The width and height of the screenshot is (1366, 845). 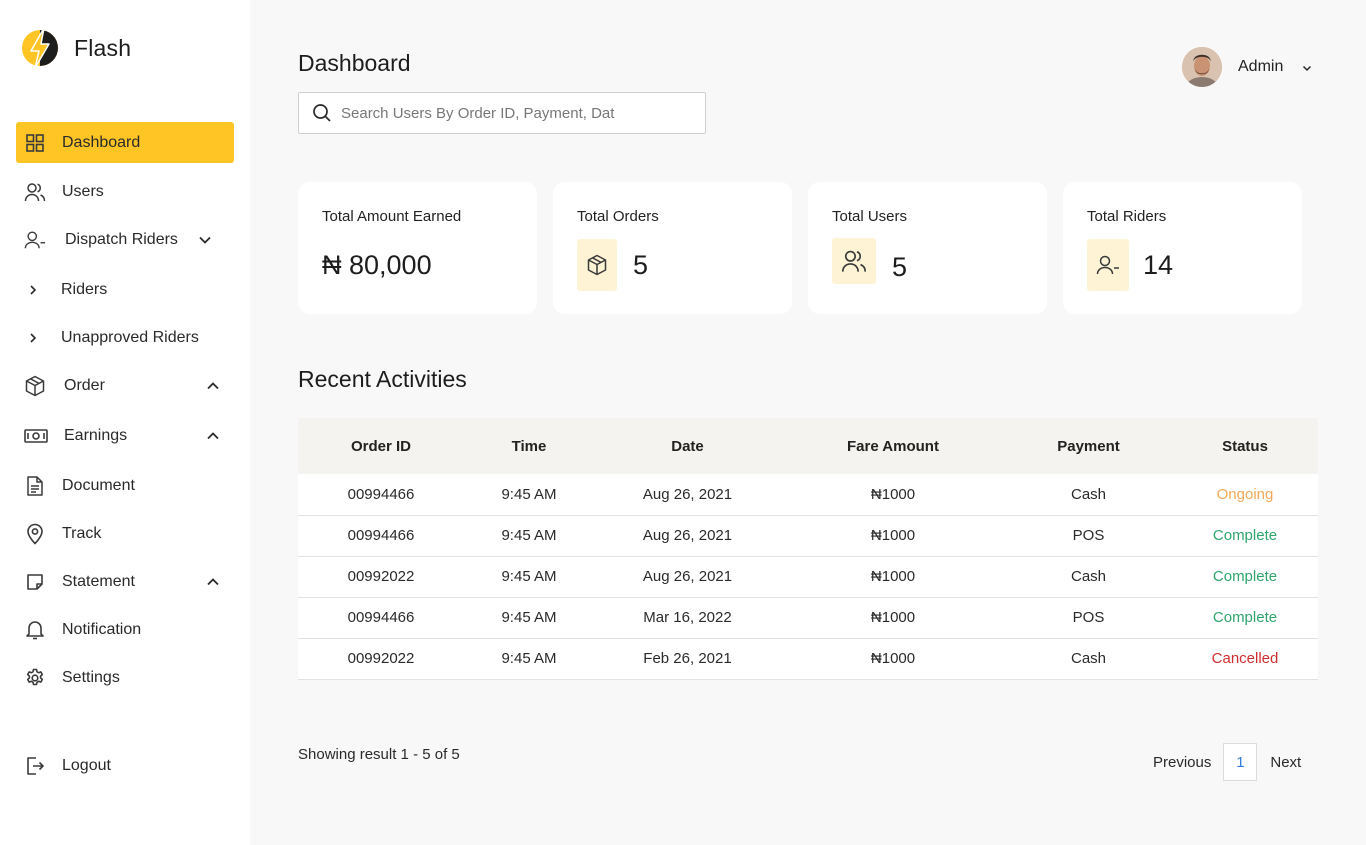 I want to click on status-cell: Ongoing, so click(x=1245, y=495).